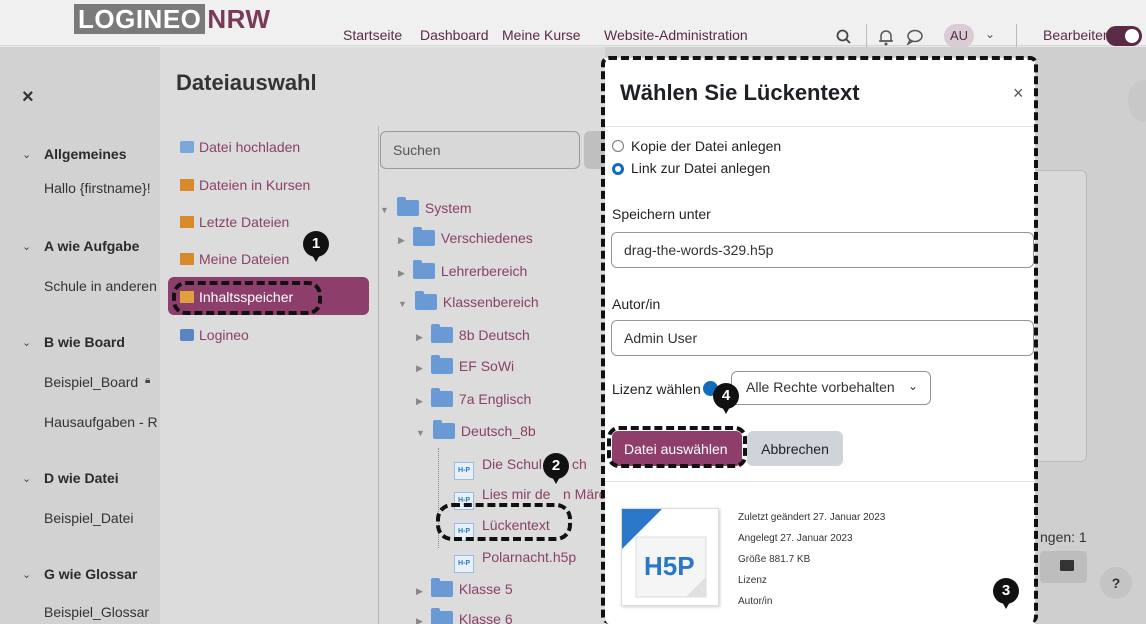  I want to click on search-input: Suchen, so click(480, 150).